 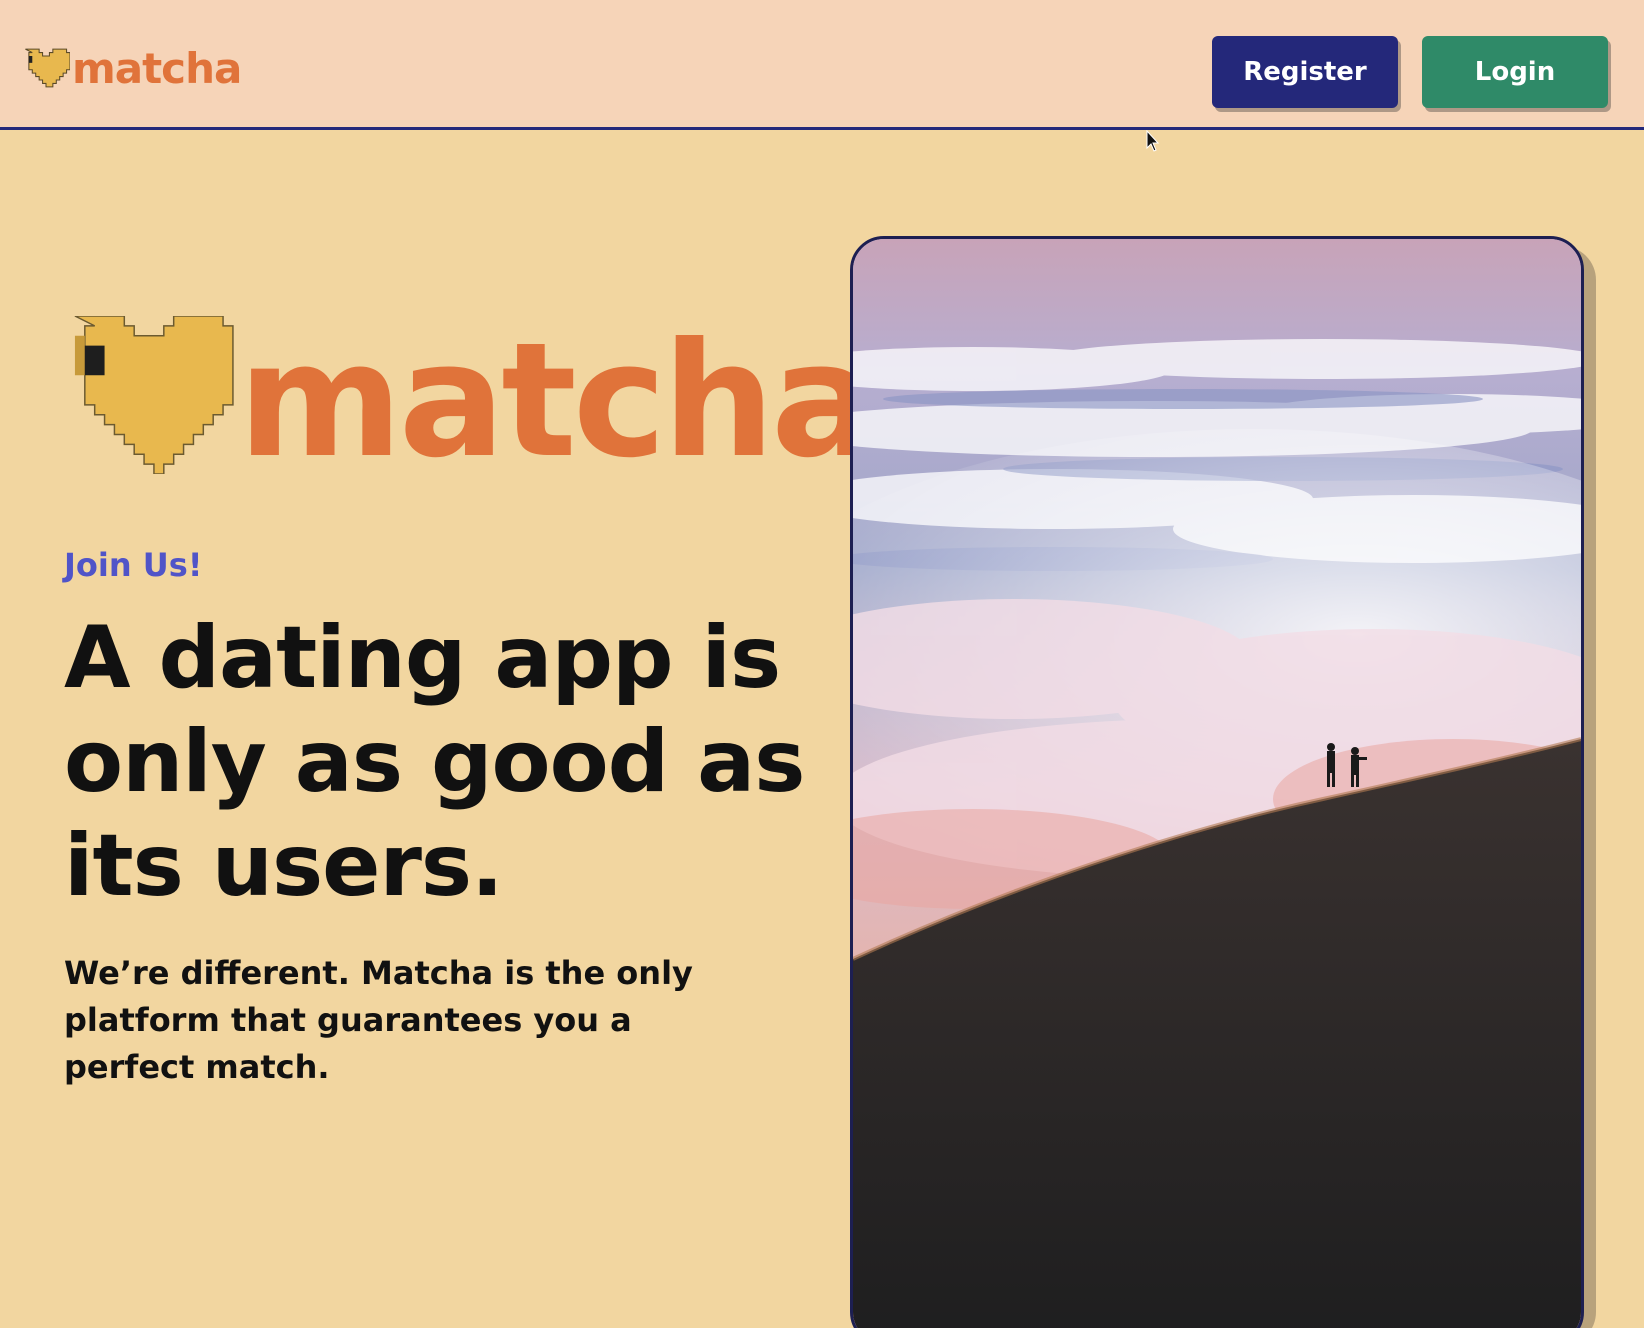 I want to click on hero-brand-name: matcha, so click(x=558, y=401).